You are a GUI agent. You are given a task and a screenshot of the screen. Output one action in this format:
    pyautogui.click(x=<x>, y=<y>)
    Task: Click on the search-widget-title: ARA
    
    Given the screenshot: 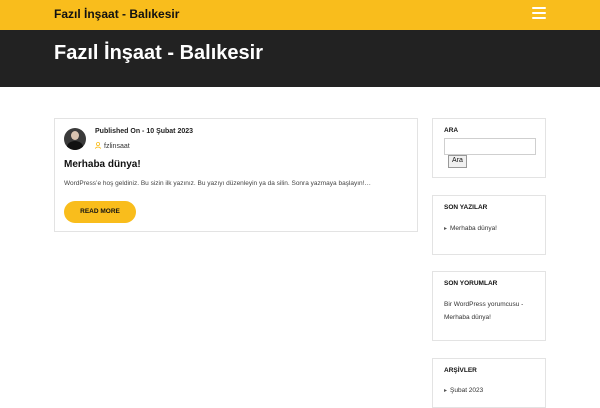 What is the action you would take?
    pyautogui.click(x=451, y=130)
    